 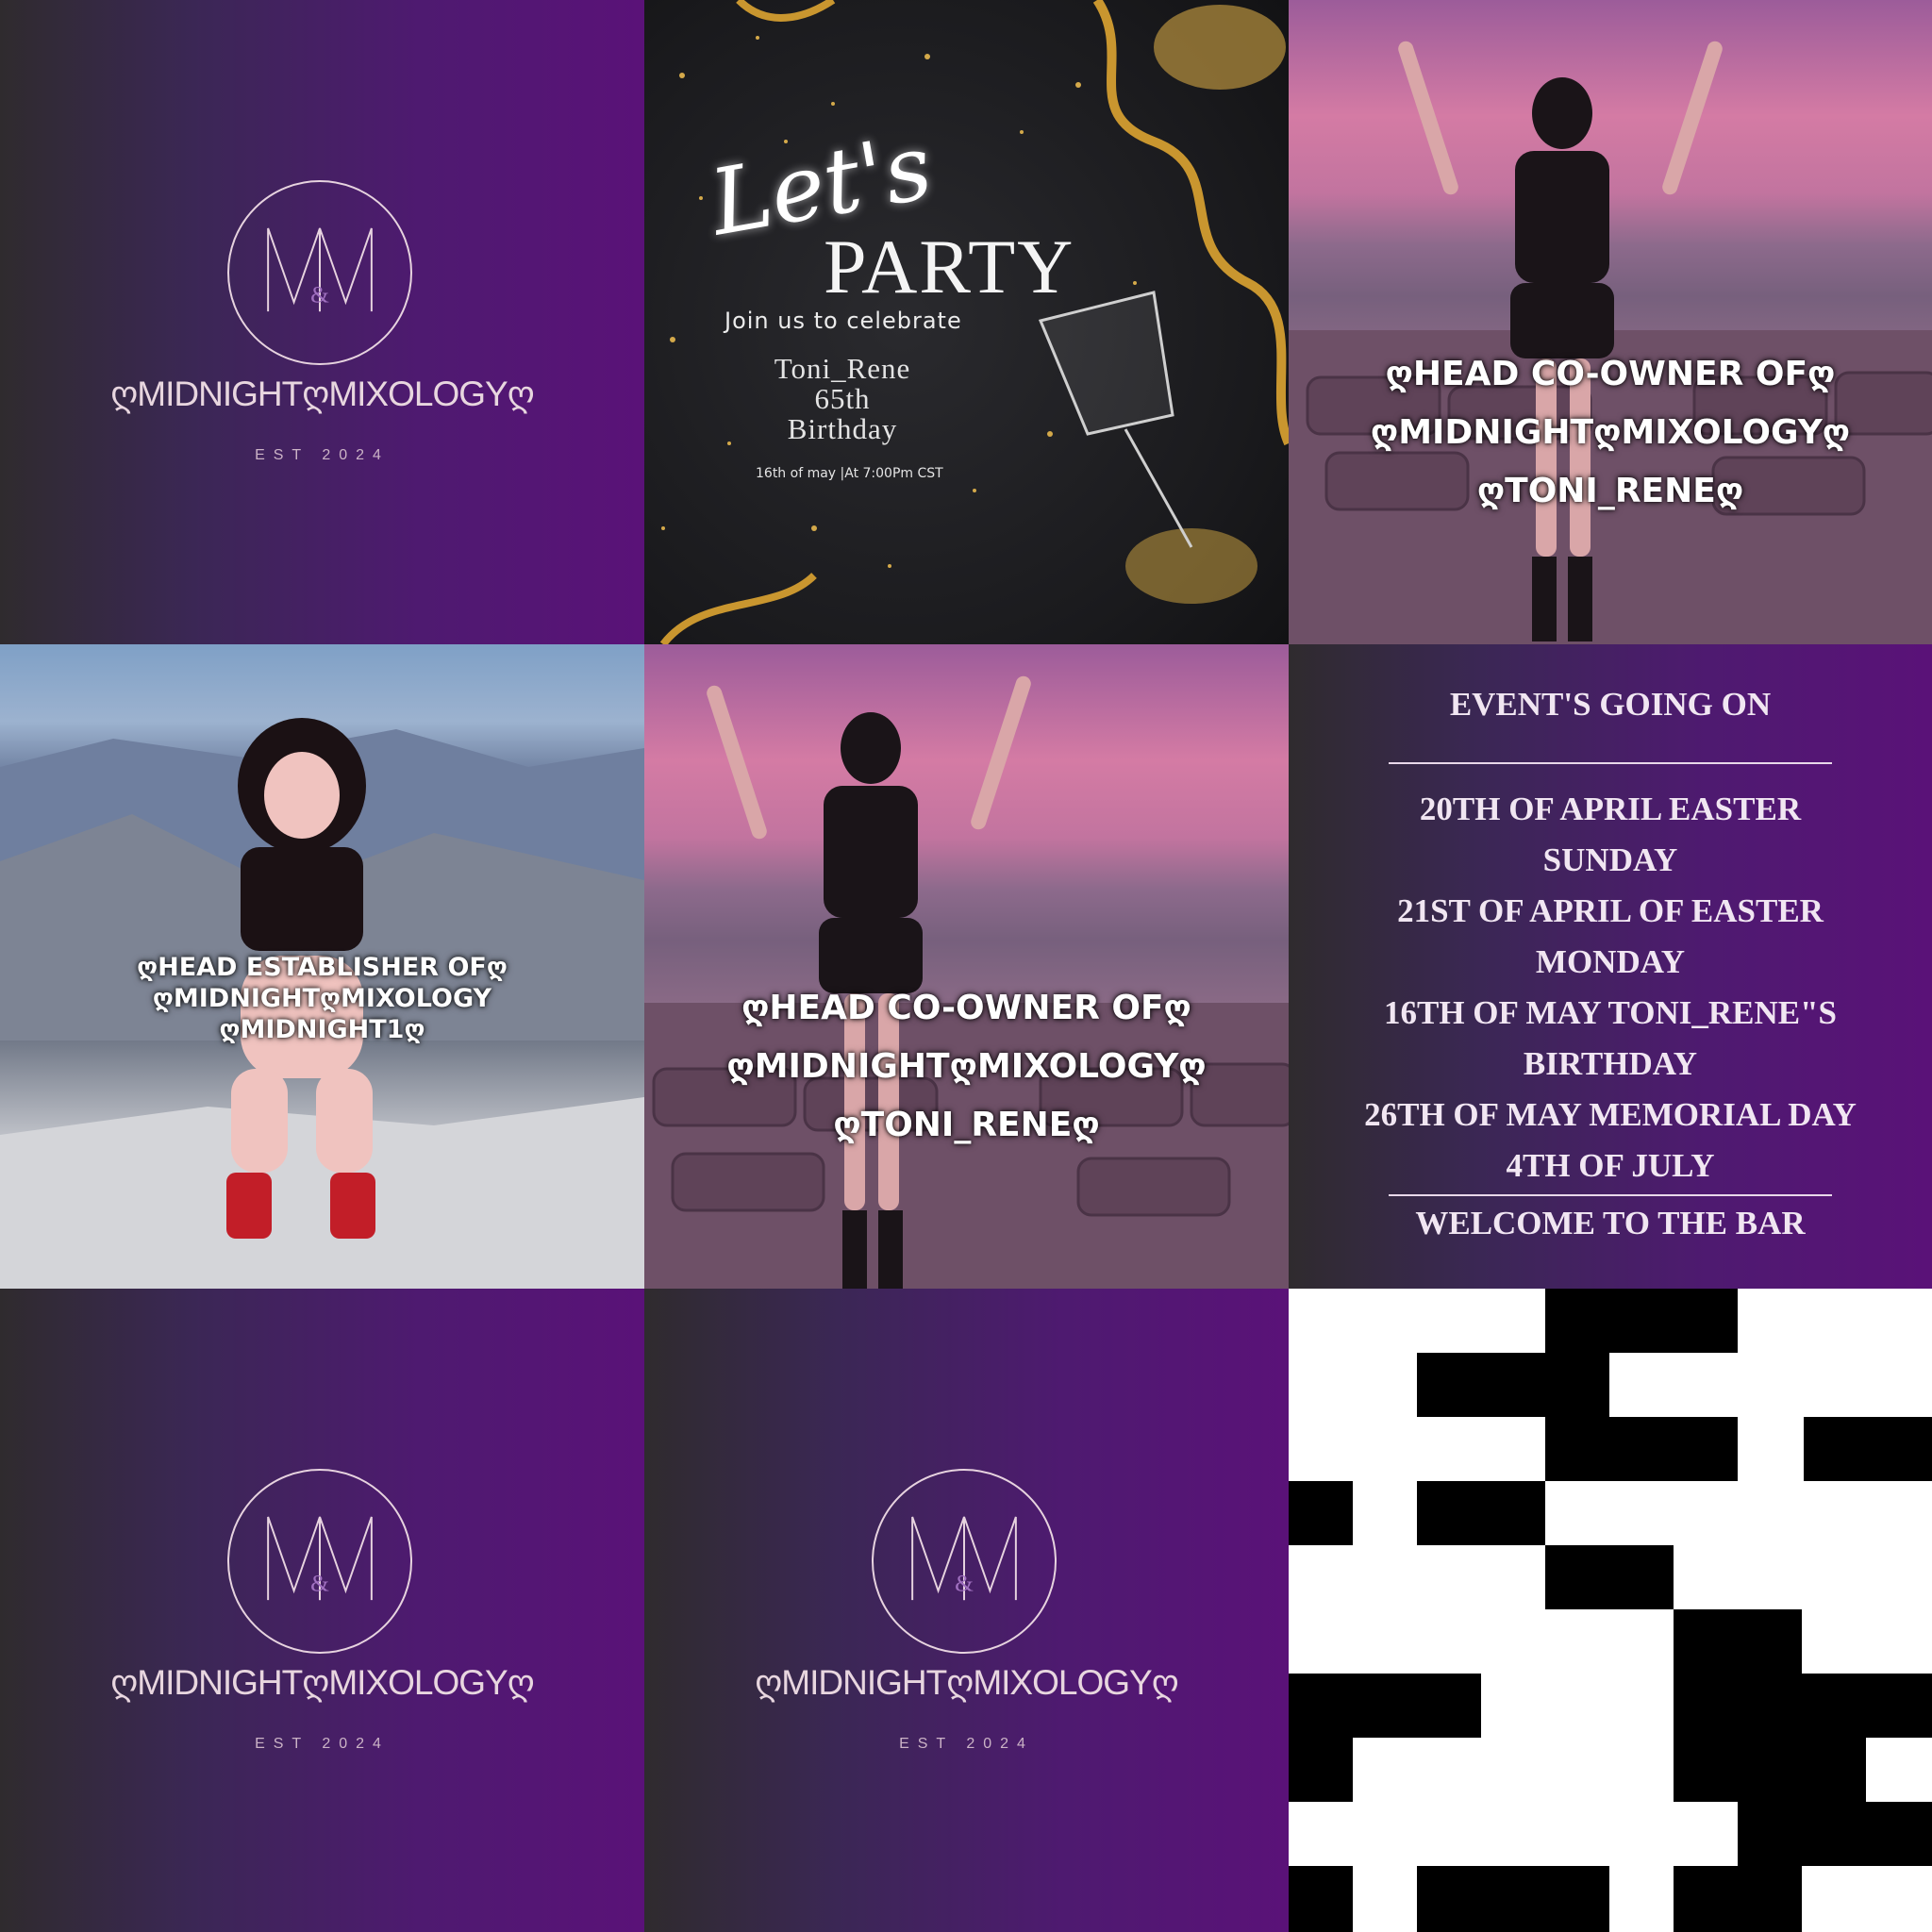 What do you see at coordinates (843, 321) in the screenshot?
I see `invite-text: Join us to celebrate` at bounding box center [843, 321].